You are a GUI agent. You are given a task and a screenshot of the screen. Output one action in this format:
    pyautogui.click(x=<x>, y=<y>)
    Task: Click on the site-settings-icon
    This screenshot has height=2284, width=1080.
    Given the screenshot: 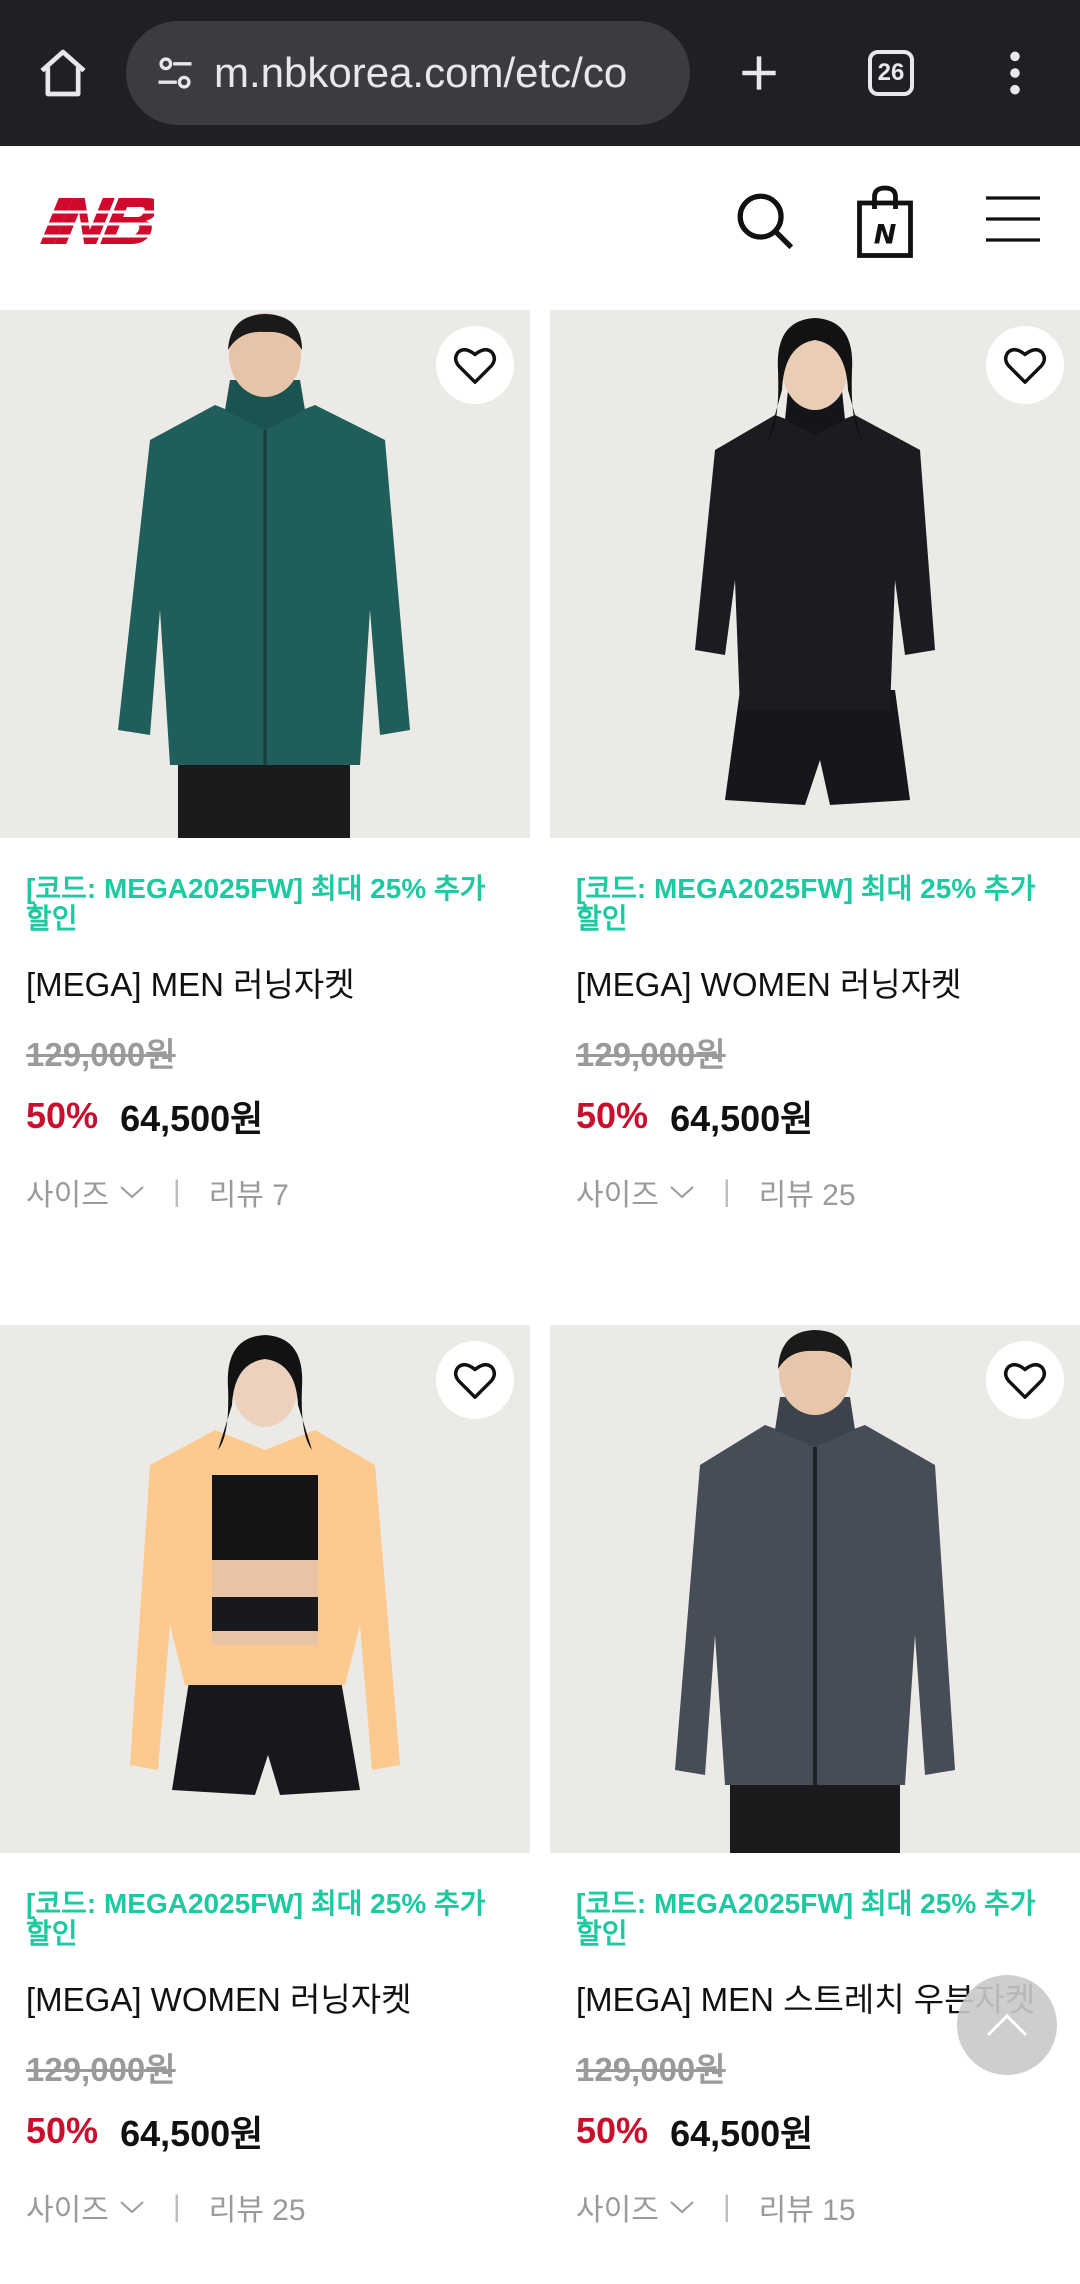 What is the action you would take?
    pyautogui.click(x=175, y=73)
    